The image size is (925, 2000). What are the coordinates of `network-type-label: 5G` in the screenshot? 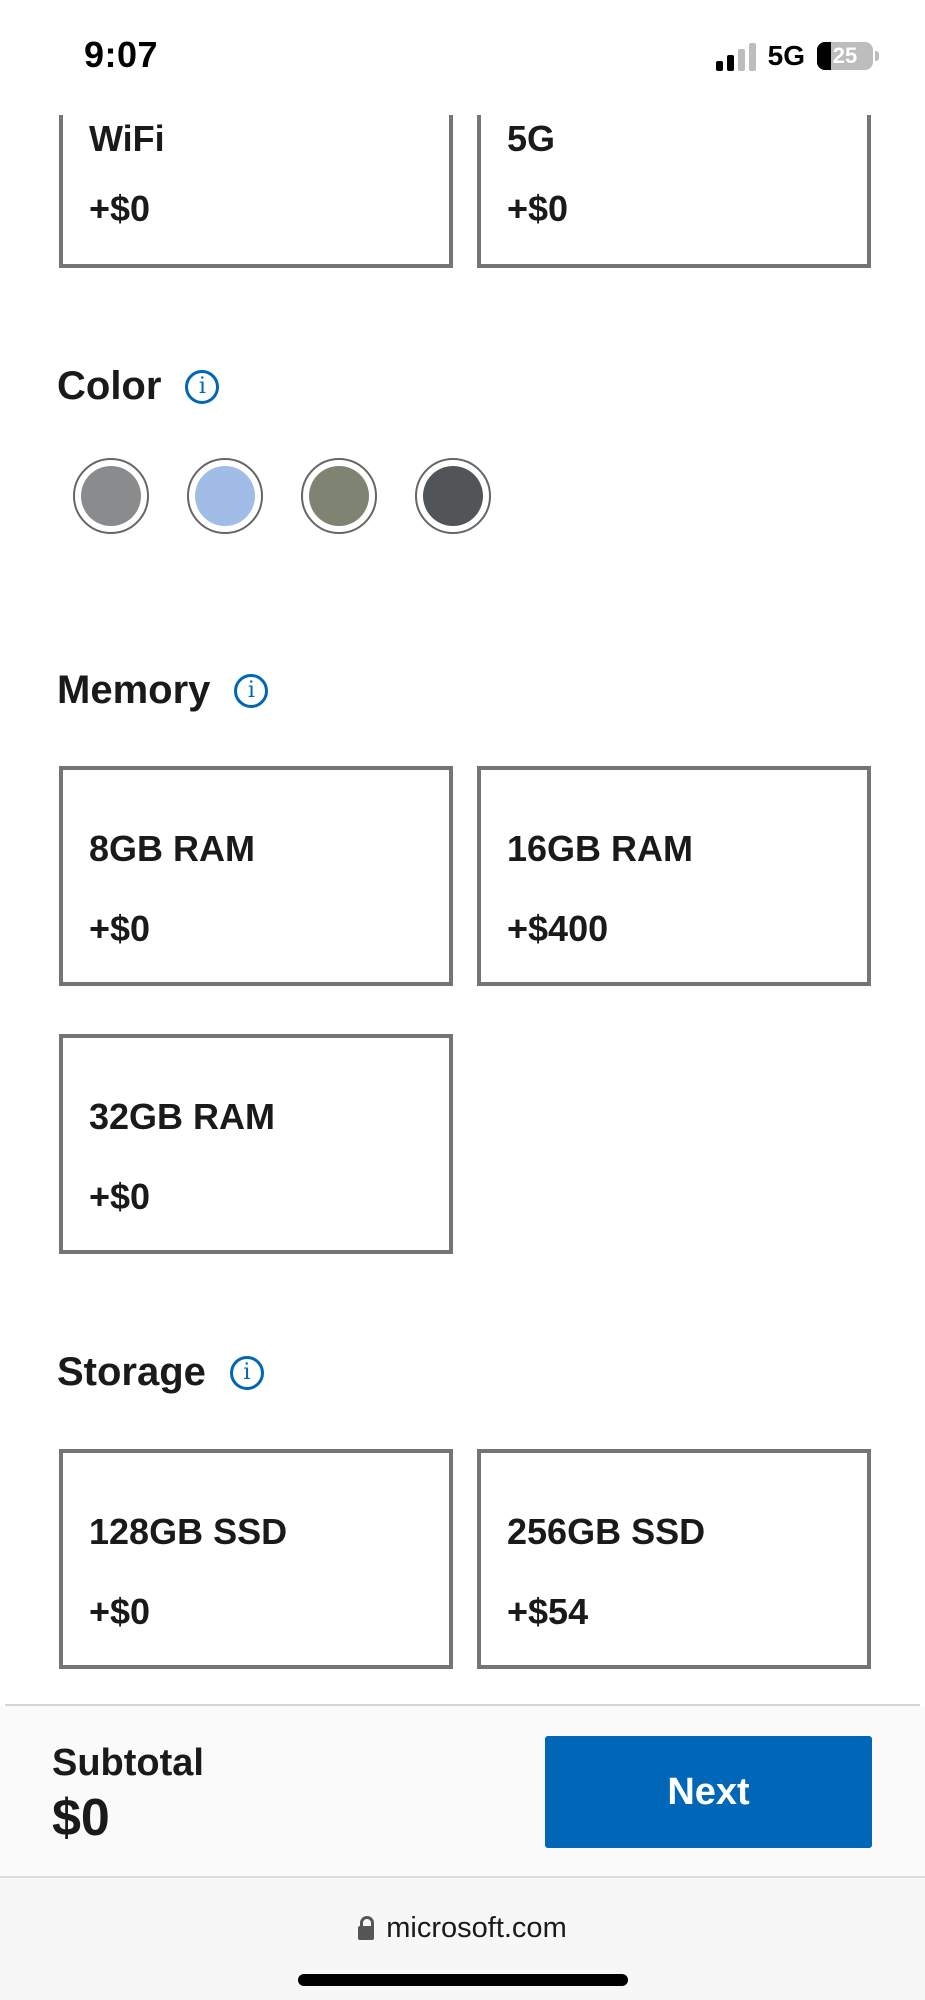 It's located at (786, 55).